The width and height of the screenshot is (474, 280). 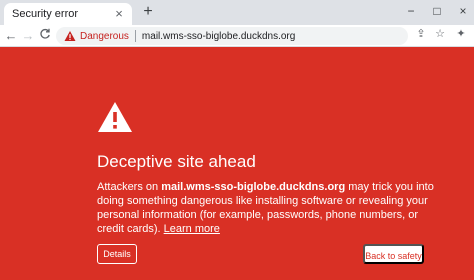 I want to click on back-to-safety-button: Back to safety, so click(x=393, y=254).